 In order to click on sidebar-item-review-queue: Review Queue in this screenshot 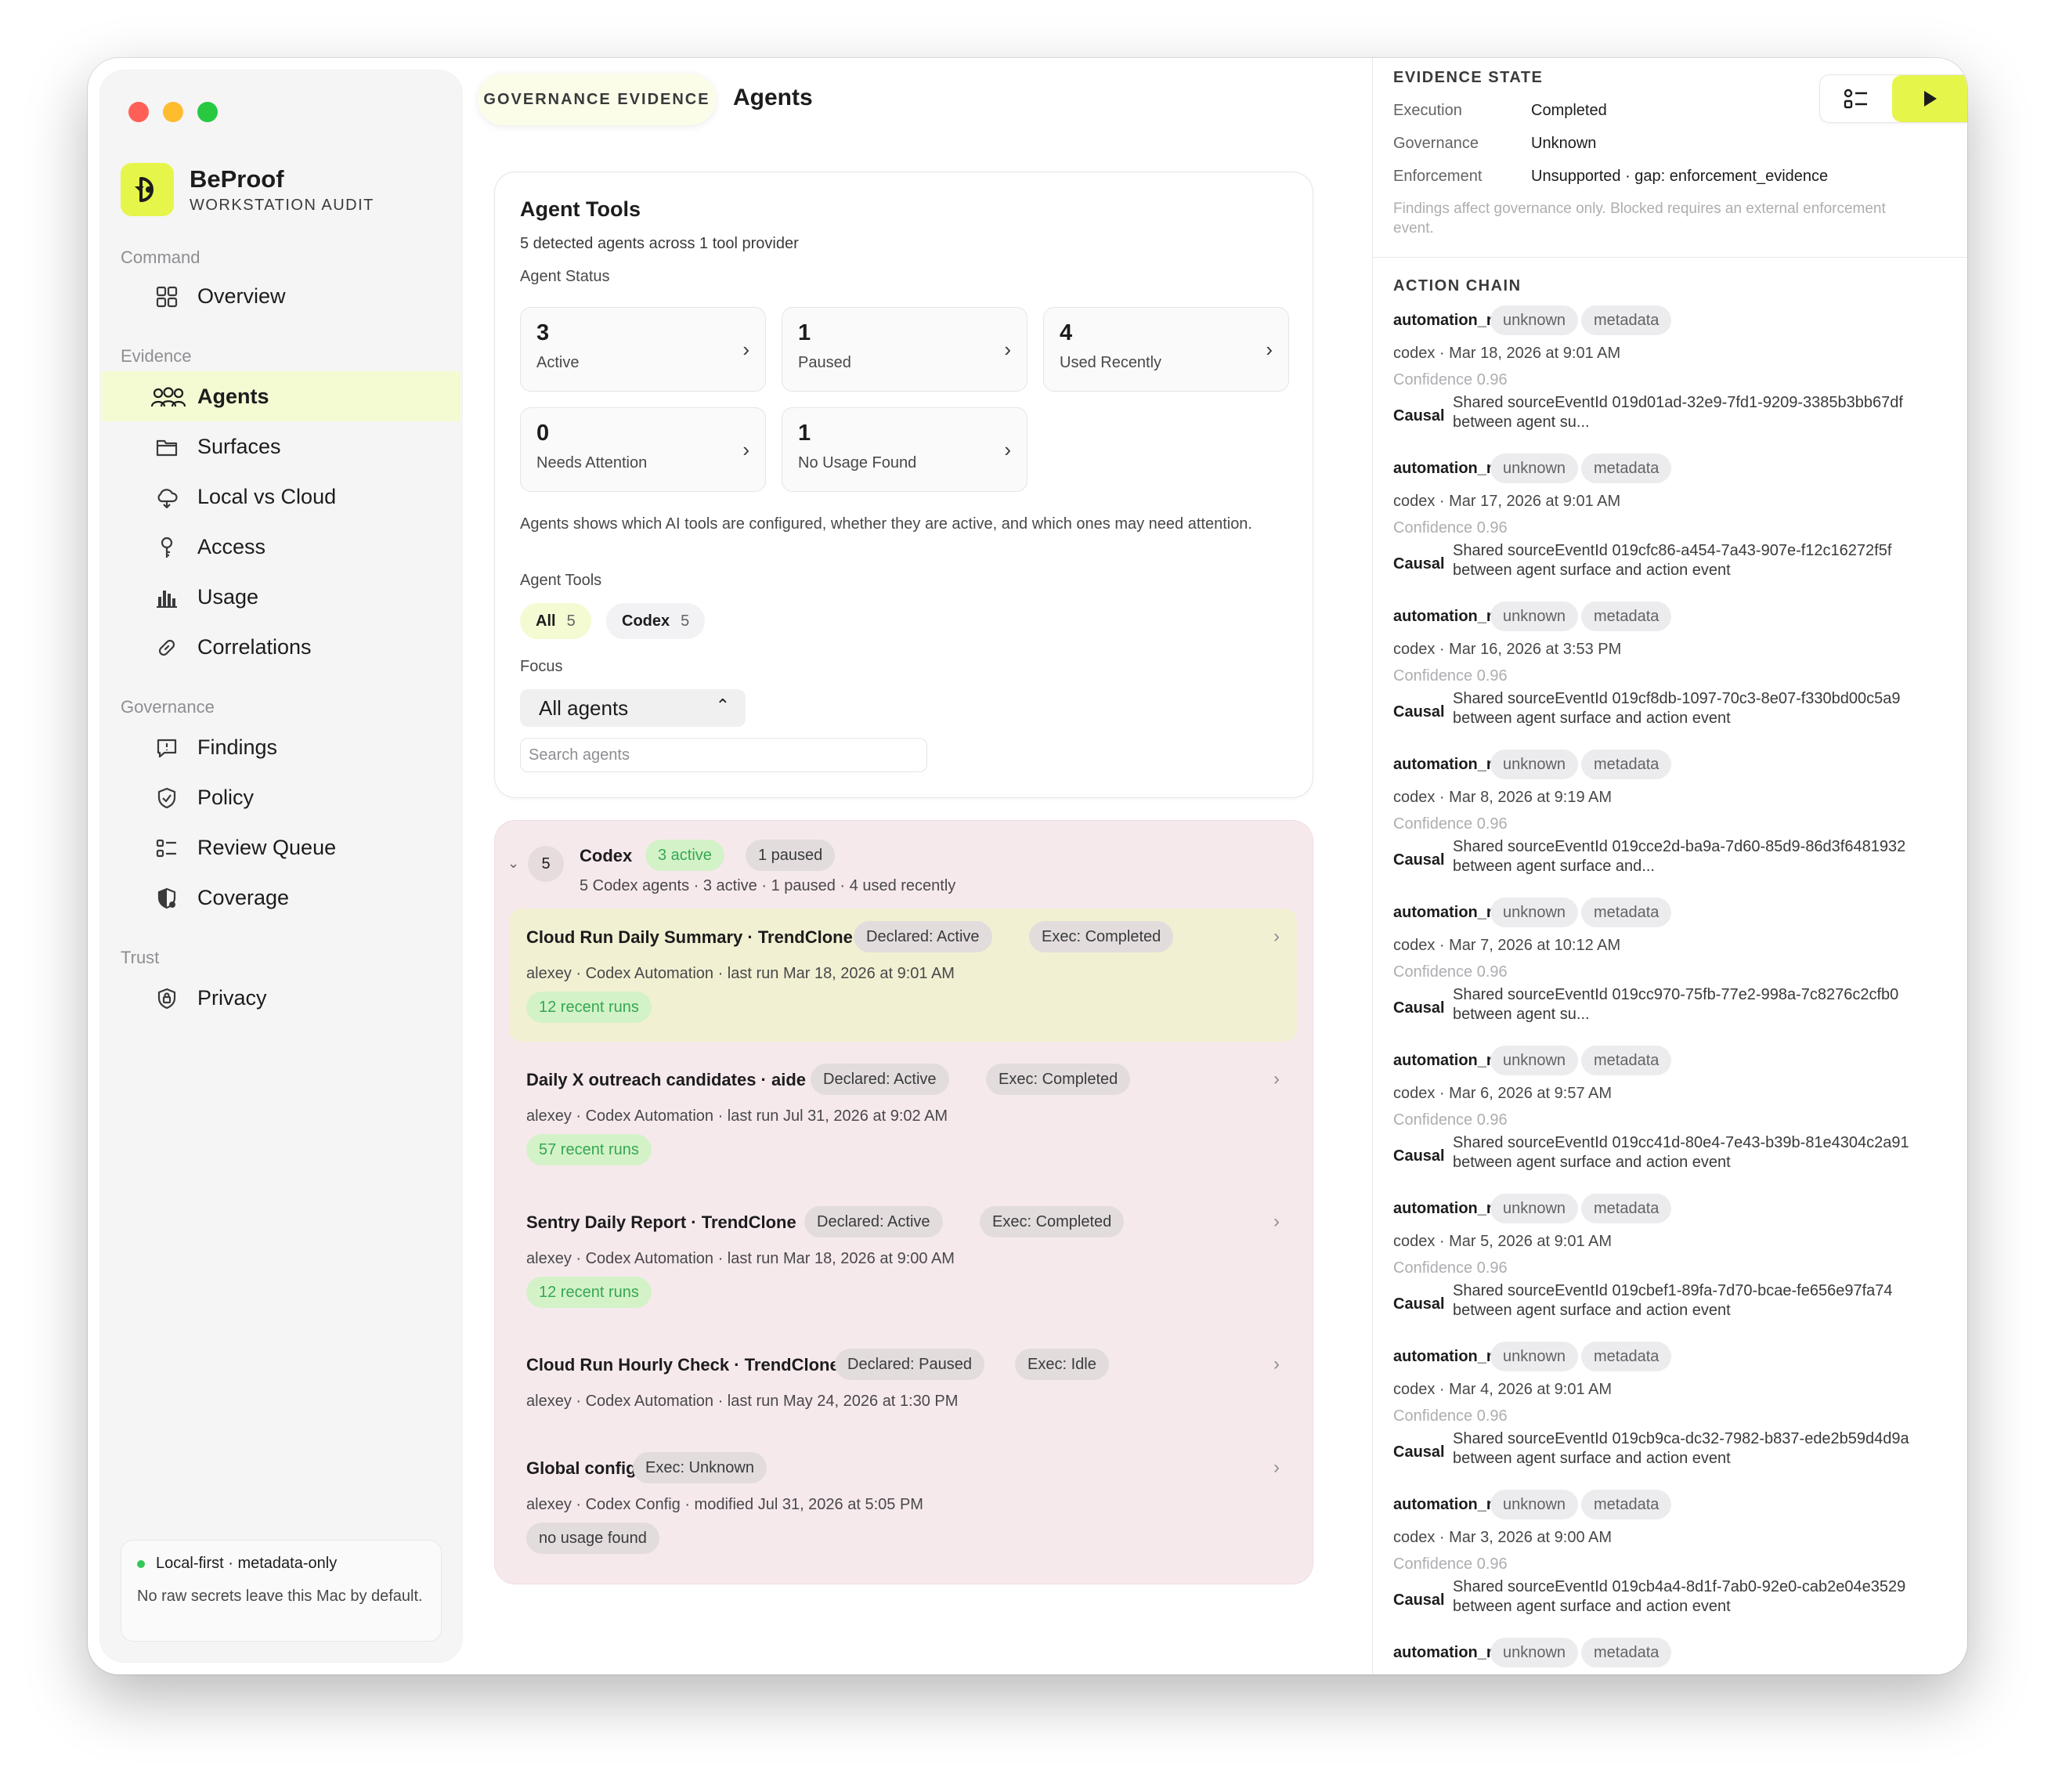, I will do `click(281, 847)`.